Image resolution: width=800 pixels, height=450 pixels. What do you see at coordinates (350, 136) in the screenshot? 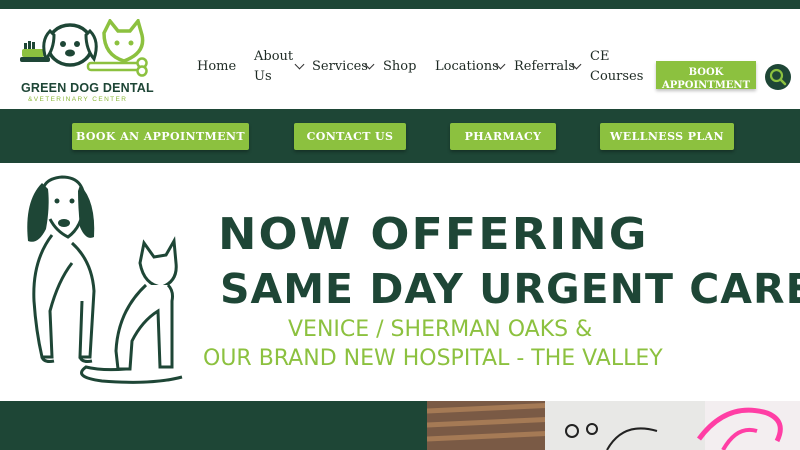
I see `contact-us-button: CONTACT US` at bounding box center [350, 136].